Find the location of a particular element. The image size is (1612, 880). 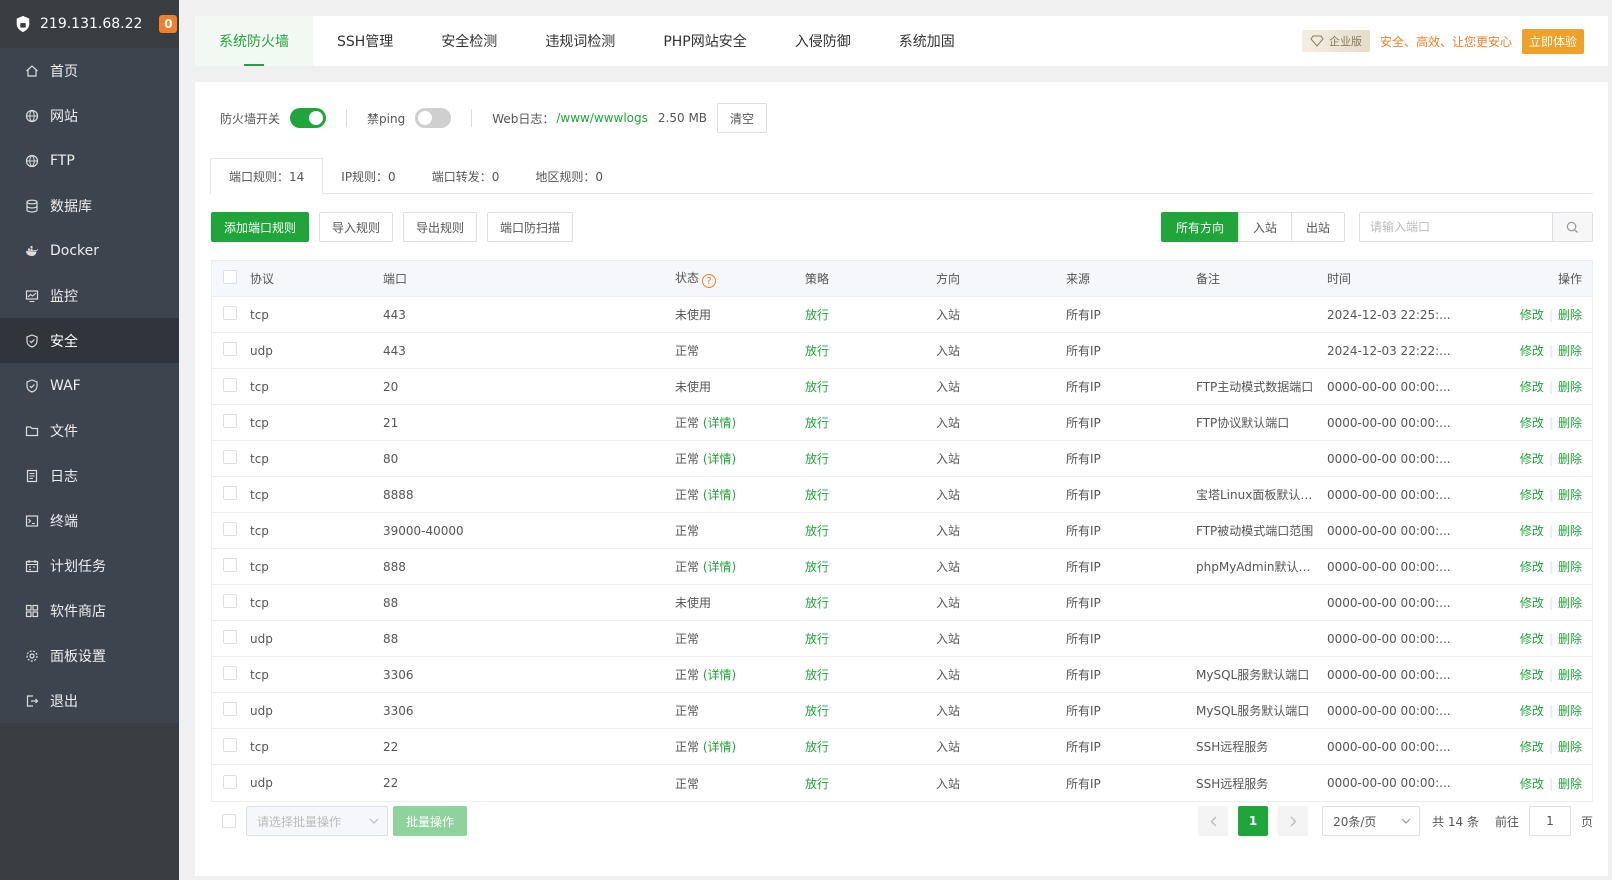

sidebar-item-11: 计划任务 is located at coordinates (89, 565).